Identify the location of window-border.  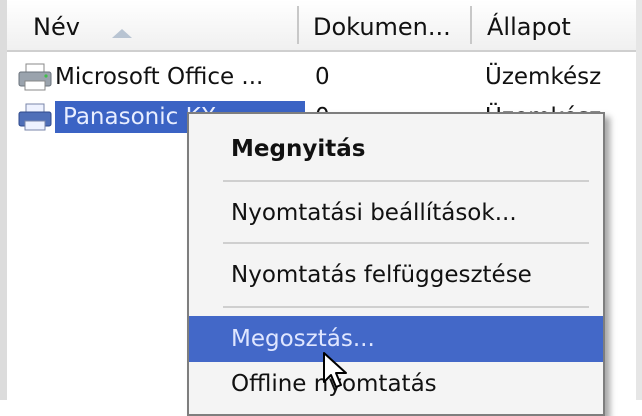
(3, 200).